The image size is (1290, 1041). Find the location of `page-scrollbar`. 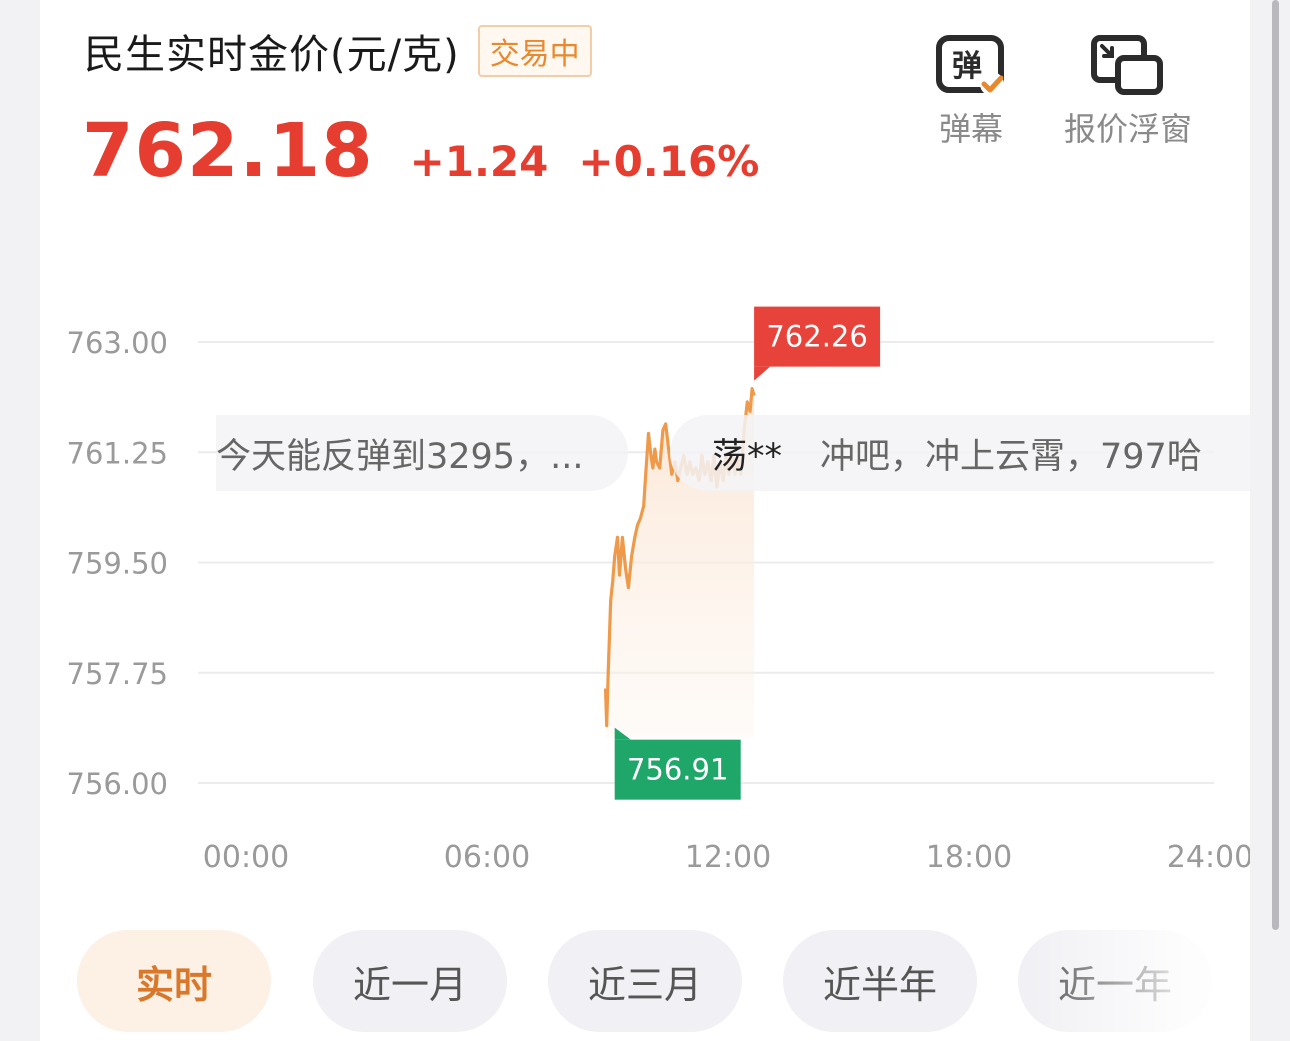

page-scrollbar is located at coordinates (1275, 465).